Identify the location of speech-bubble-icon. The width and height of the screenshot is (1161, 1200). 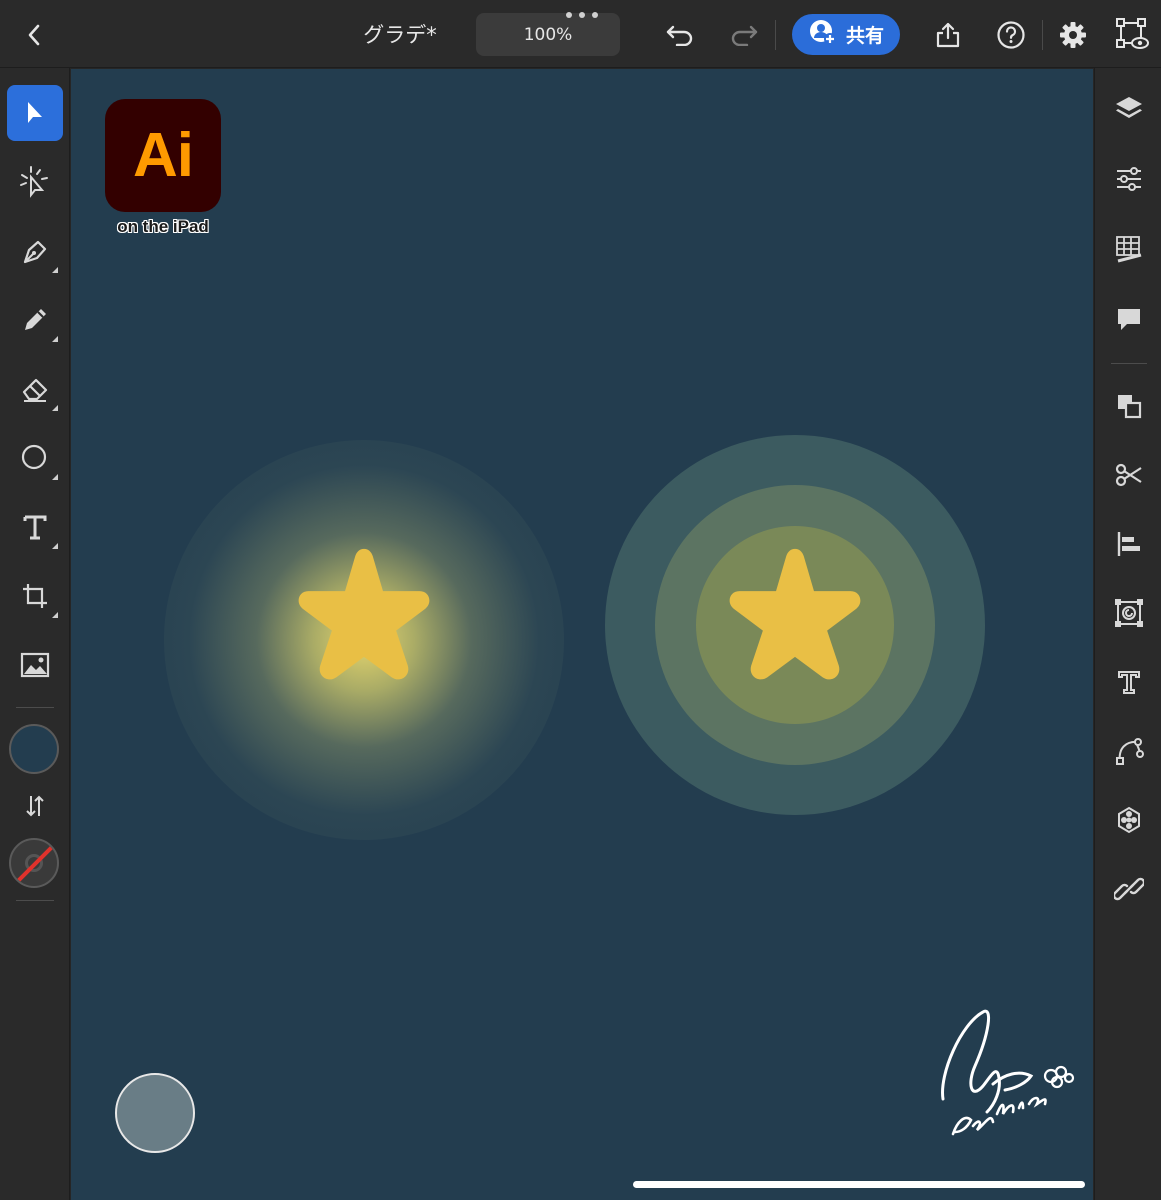
(1129, 319).